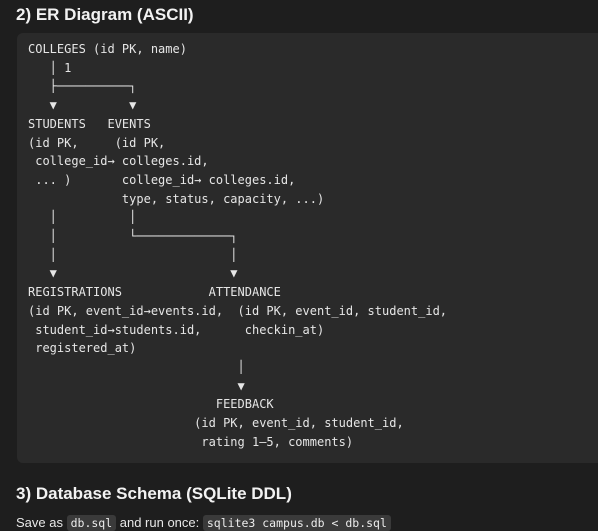  What do you see at coordinates (41, 522) in the screenshot?
I see `instruction-prefix: Save as` at bounding box center [41, 522].